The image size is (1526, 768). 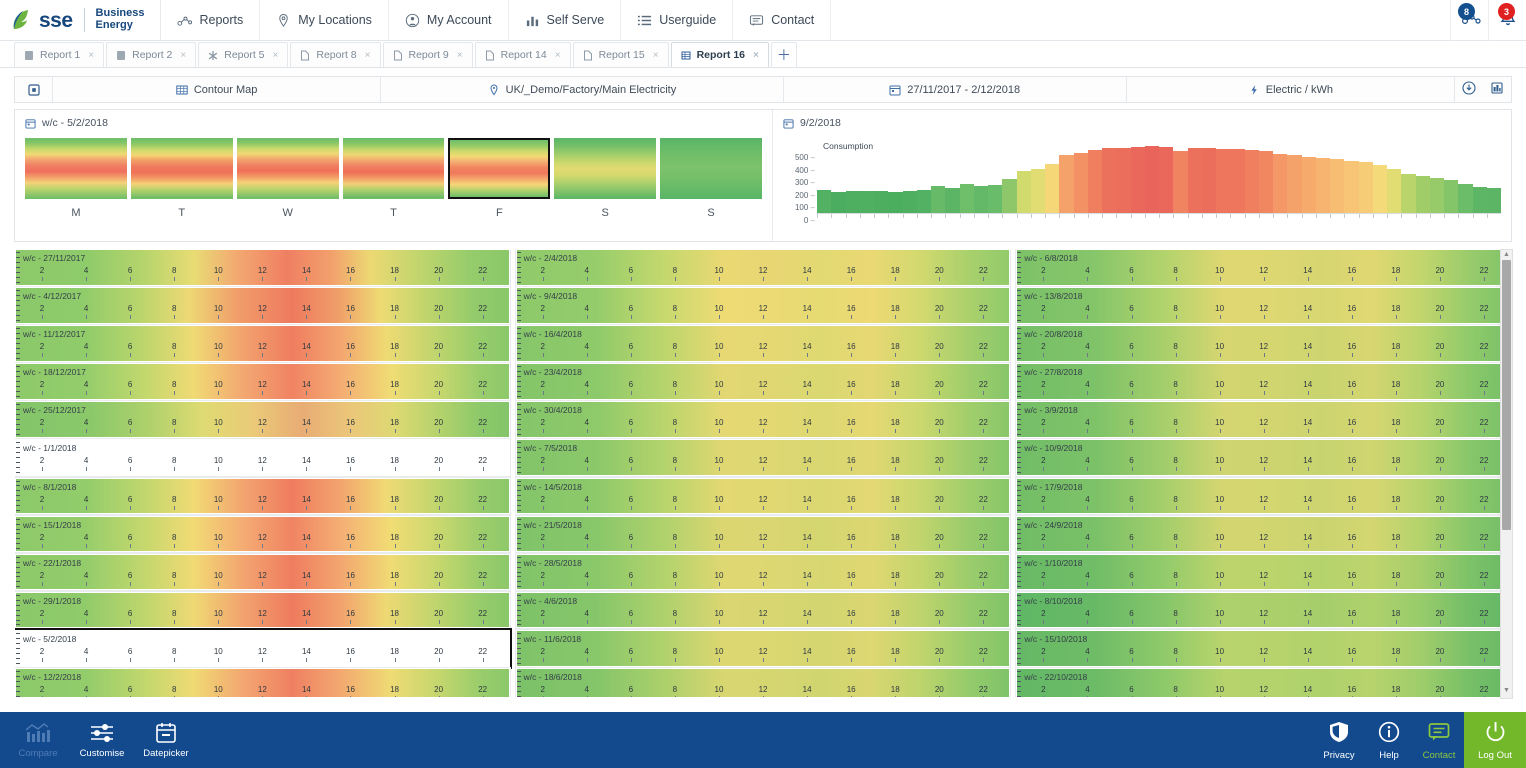 What do you see at coordinates (1263, 572) in the screenshot?
I see `contour-row: w/c - 1/10/2018 2 4 6 8 10 12 14 16 18 20 22` at bounding box center [1263, 572].